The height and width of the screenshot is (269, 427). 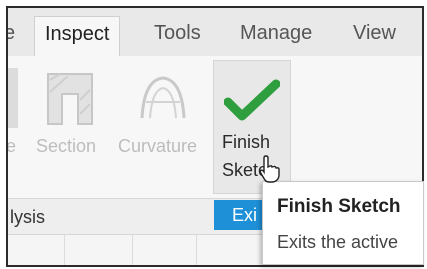 I want to click on section-button-label: Section, so click(x=66, y=146).